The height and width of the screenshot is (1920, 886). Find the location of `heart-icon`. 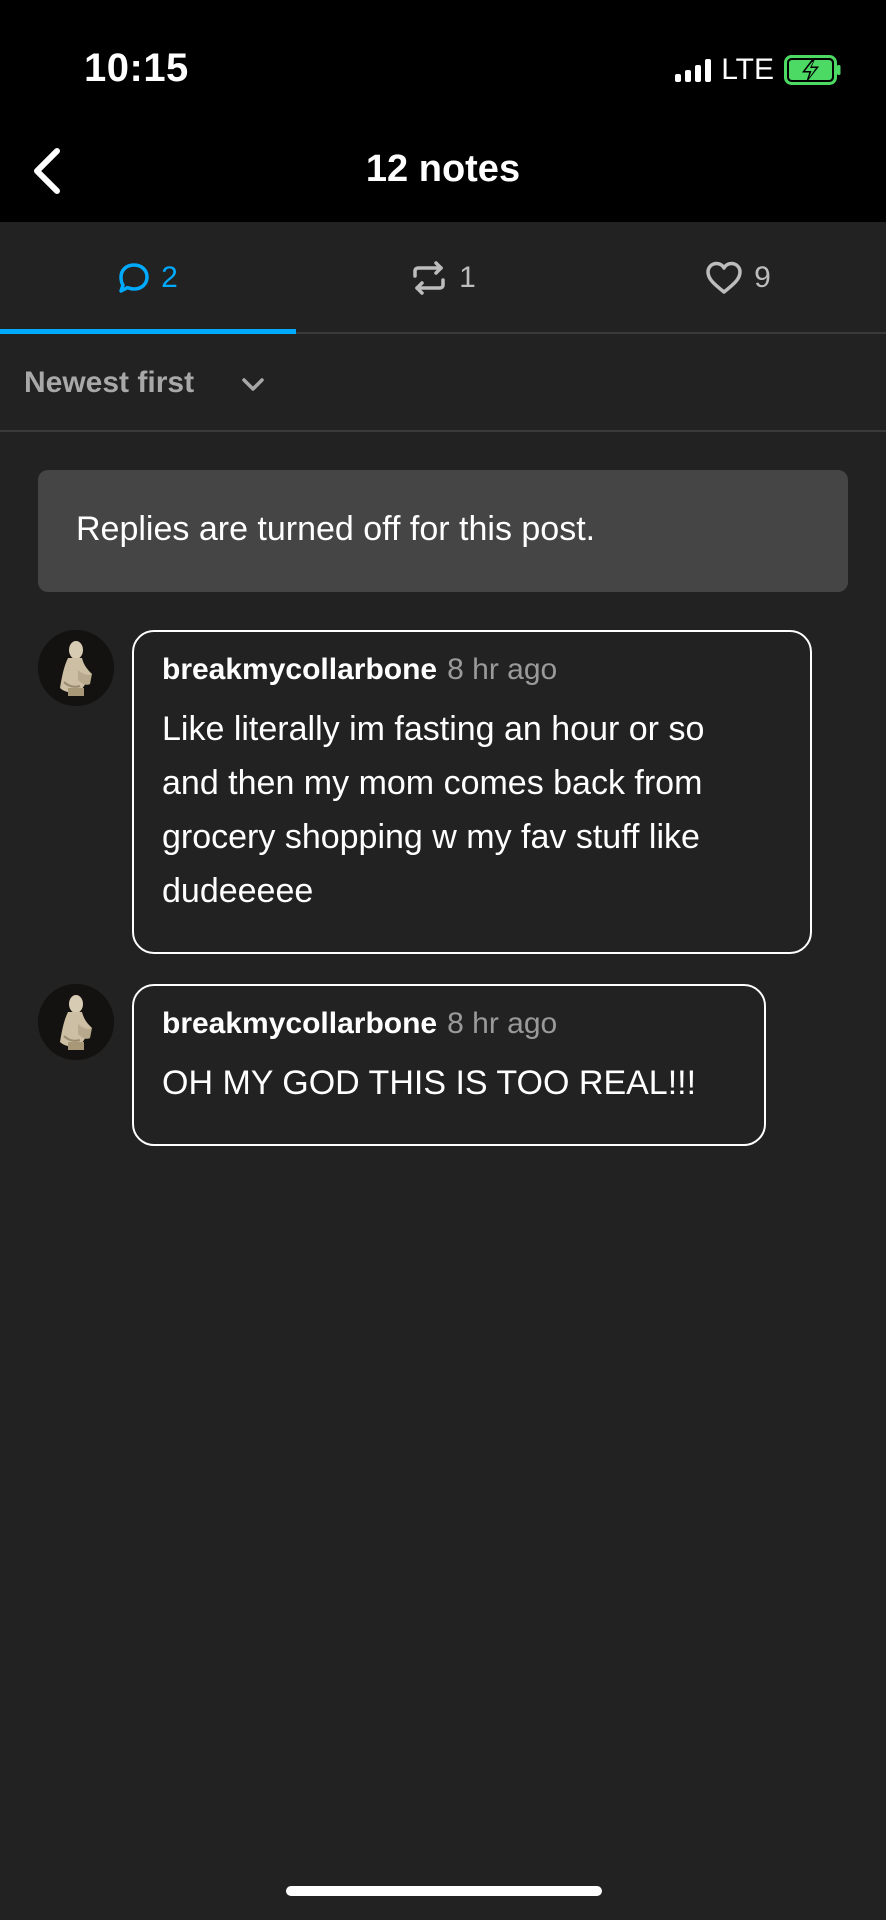

heart-icon is located at coordinates (724, 277).